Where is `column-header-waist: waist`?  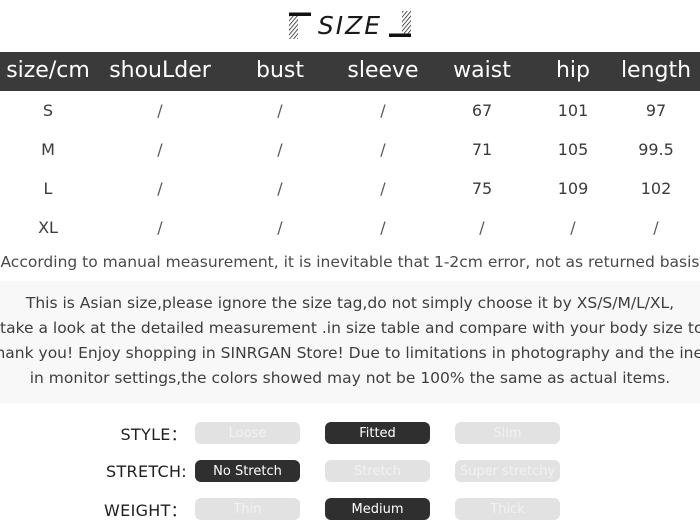
column-header-waist: waist is located at coordinates (482, 70).